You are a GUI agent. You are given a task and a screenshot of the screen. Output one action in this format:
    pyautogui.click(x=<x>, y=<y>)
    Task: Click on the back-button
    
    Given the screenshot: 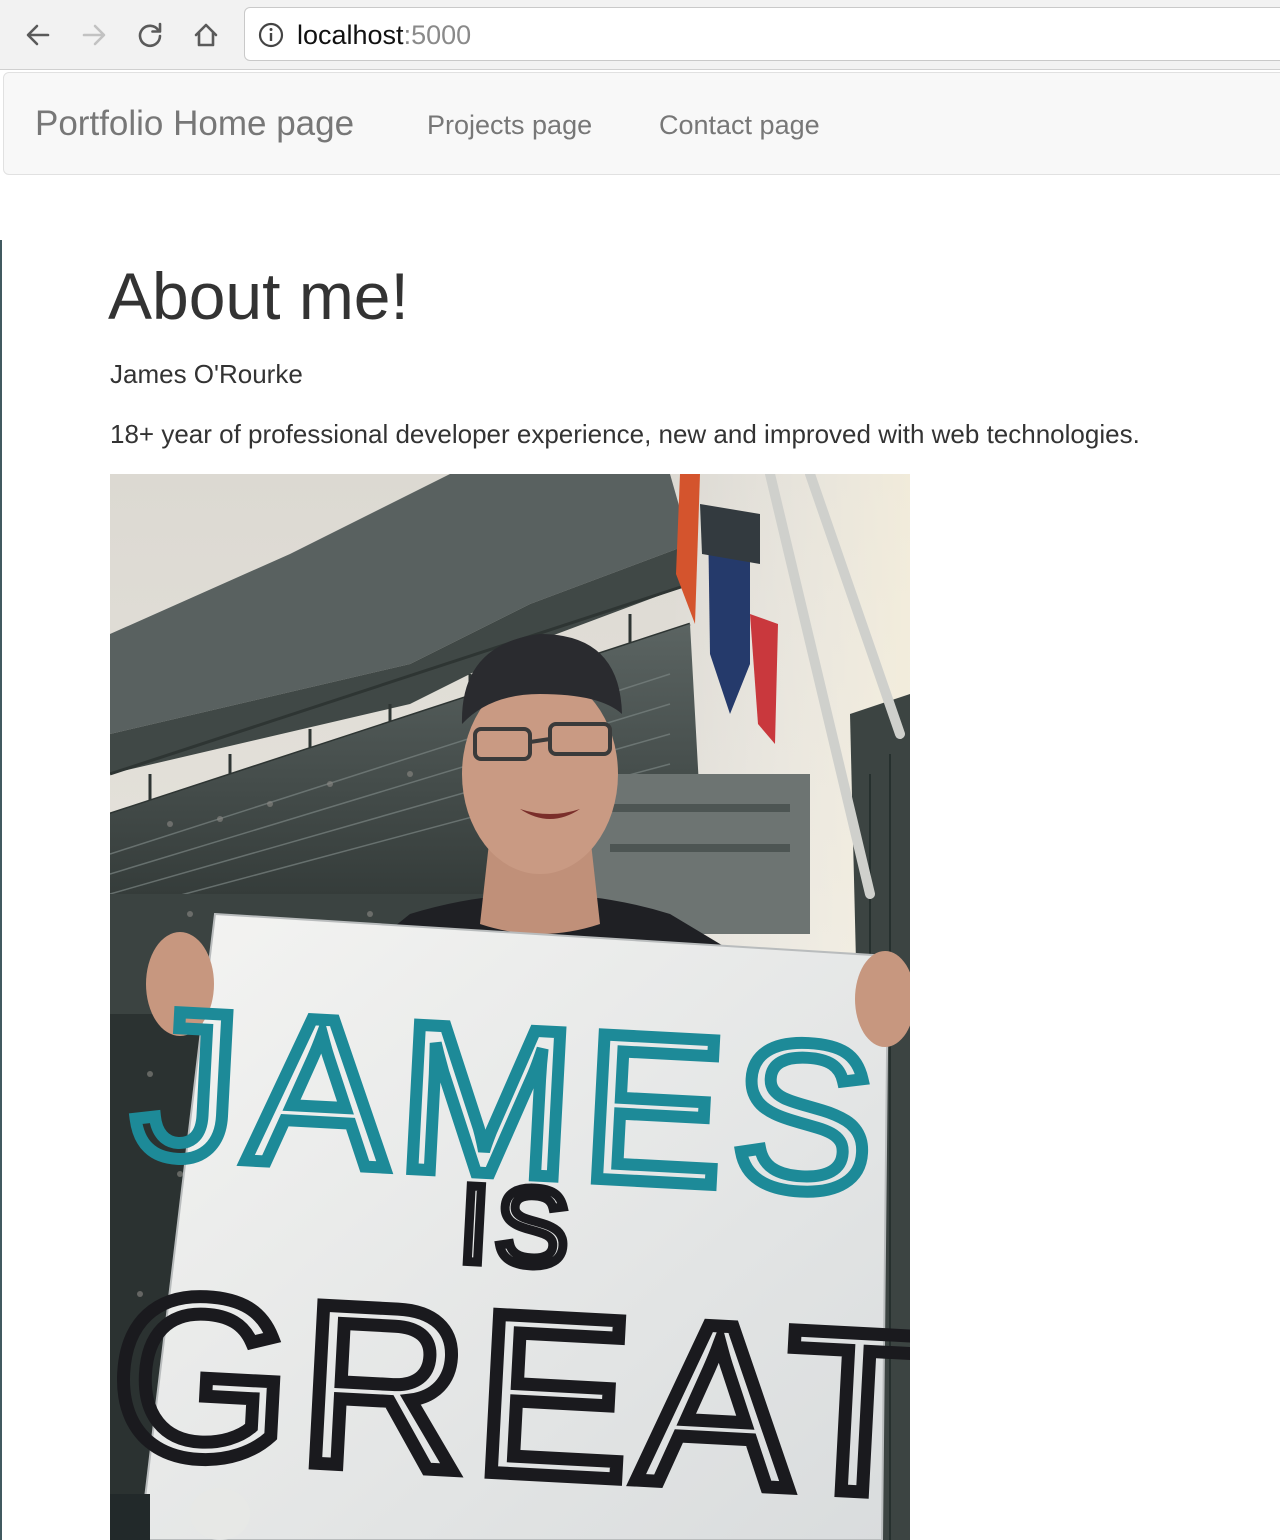 What is the action you would take?
    pyautogui.click(x=38, y=35)
    